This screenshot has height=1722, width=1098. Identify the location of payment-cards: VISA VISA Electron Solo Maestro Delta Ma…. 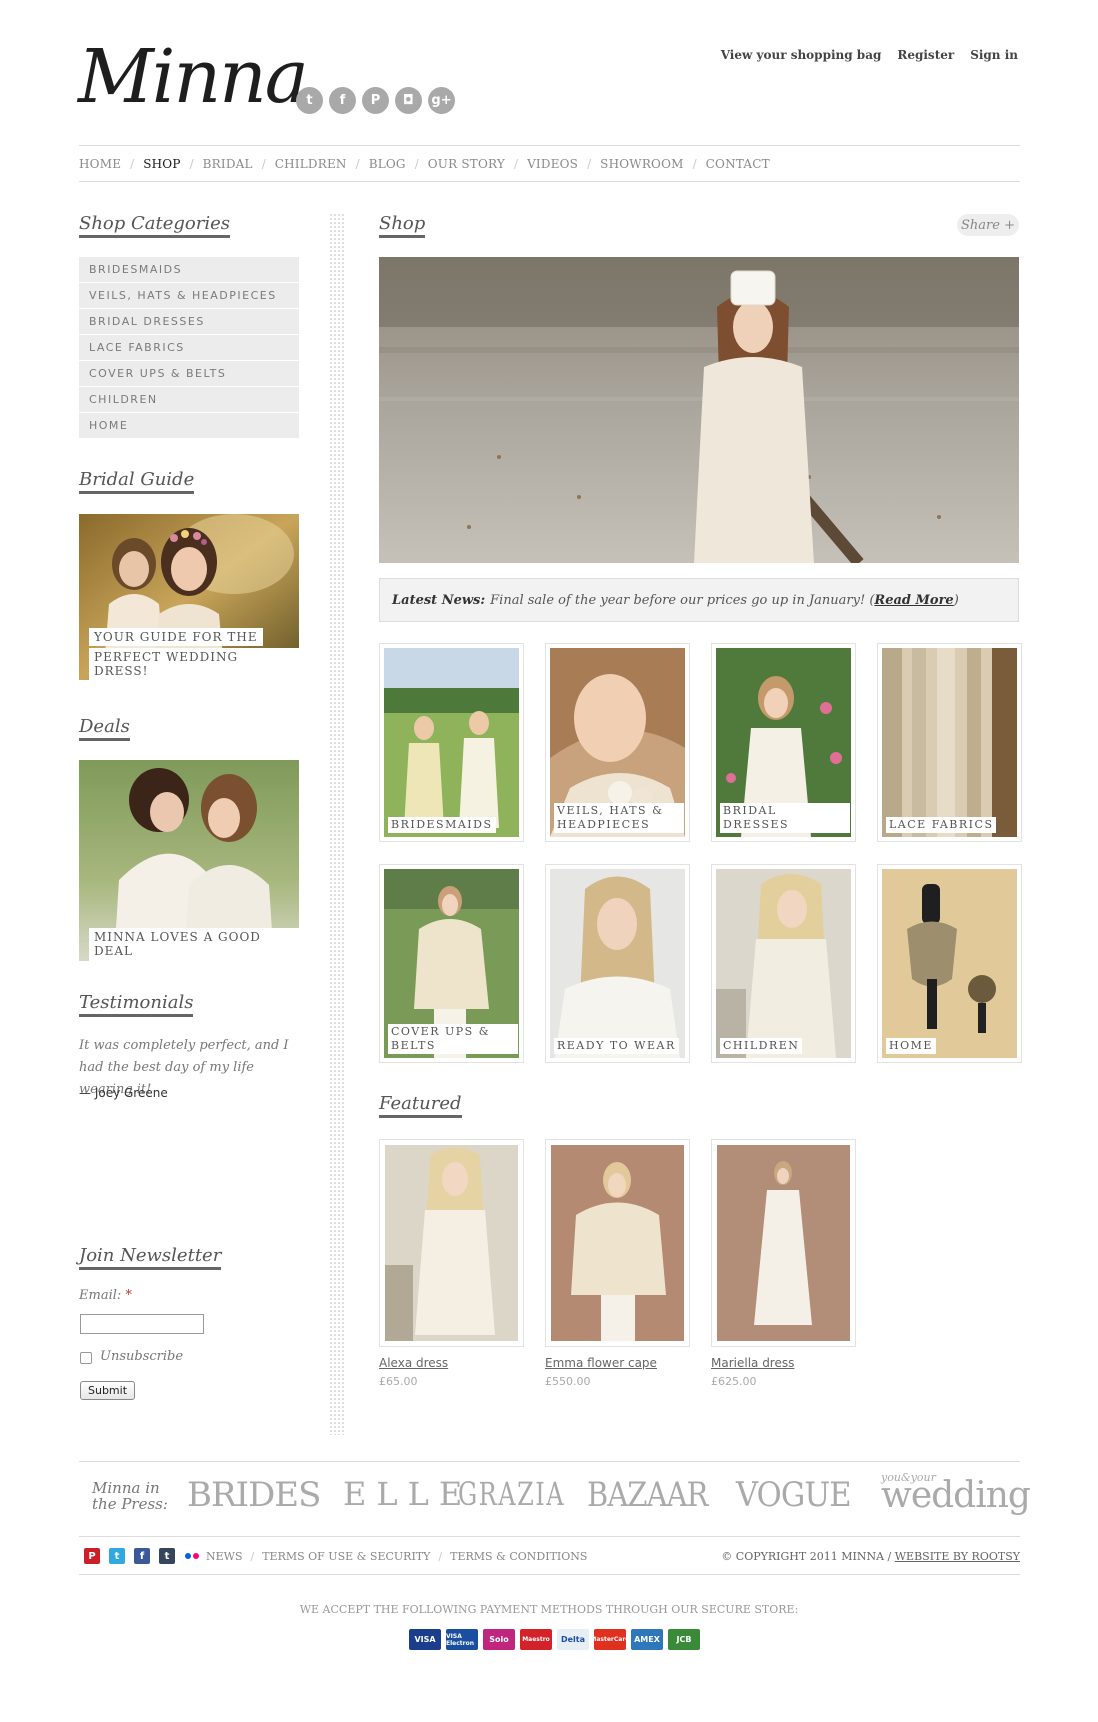
(554, 1639).